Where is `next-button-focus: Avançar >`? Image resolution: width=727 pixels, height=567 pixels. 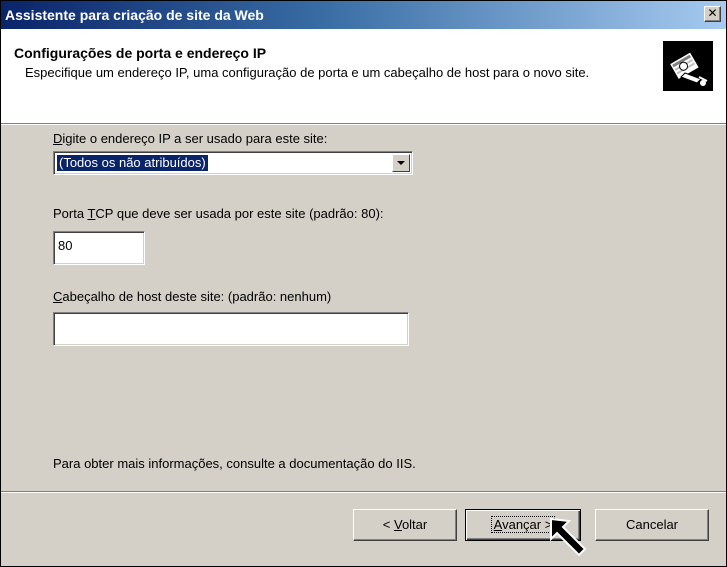
next-button-focus: Avançar > is located at coordinates (523, 524).